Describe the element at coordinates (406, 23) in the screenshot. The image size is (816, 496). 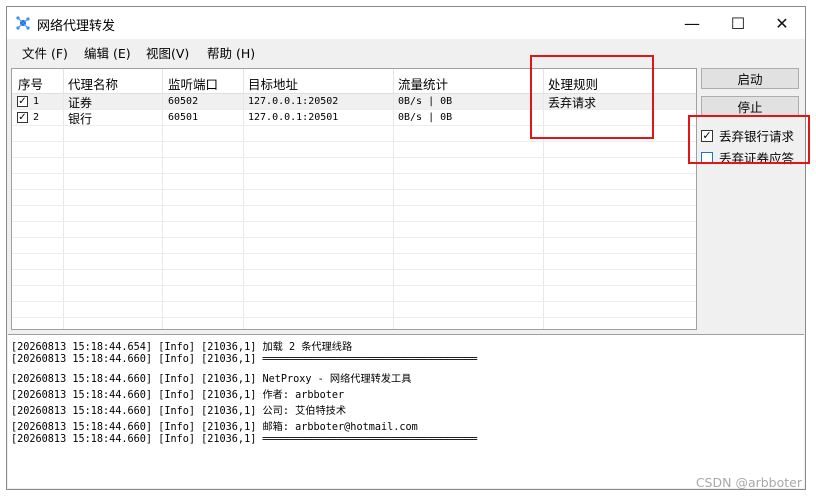
I see `title-bar: 网络代理转发 — ☐ ✕` at that location.